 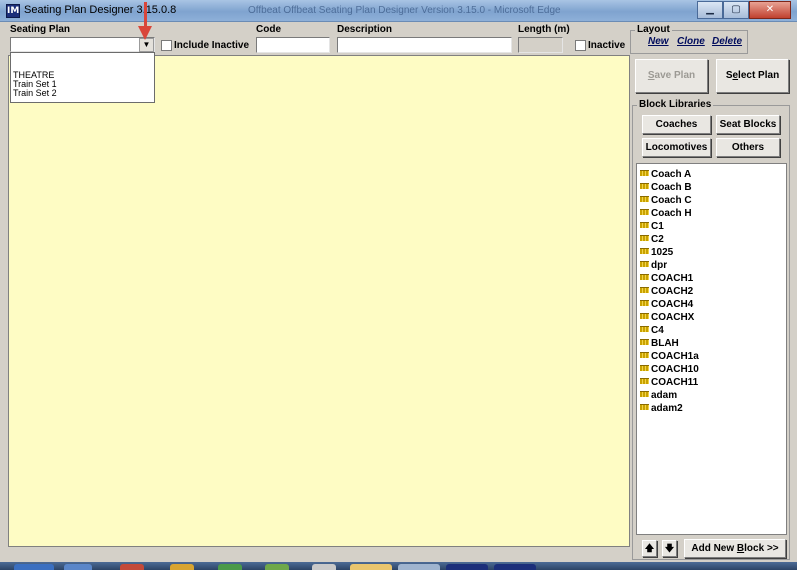 I want to click on seating-plan-dropdown-list: THEATRE Train Set 1 Train Set 2, so click(x=82, y=77).